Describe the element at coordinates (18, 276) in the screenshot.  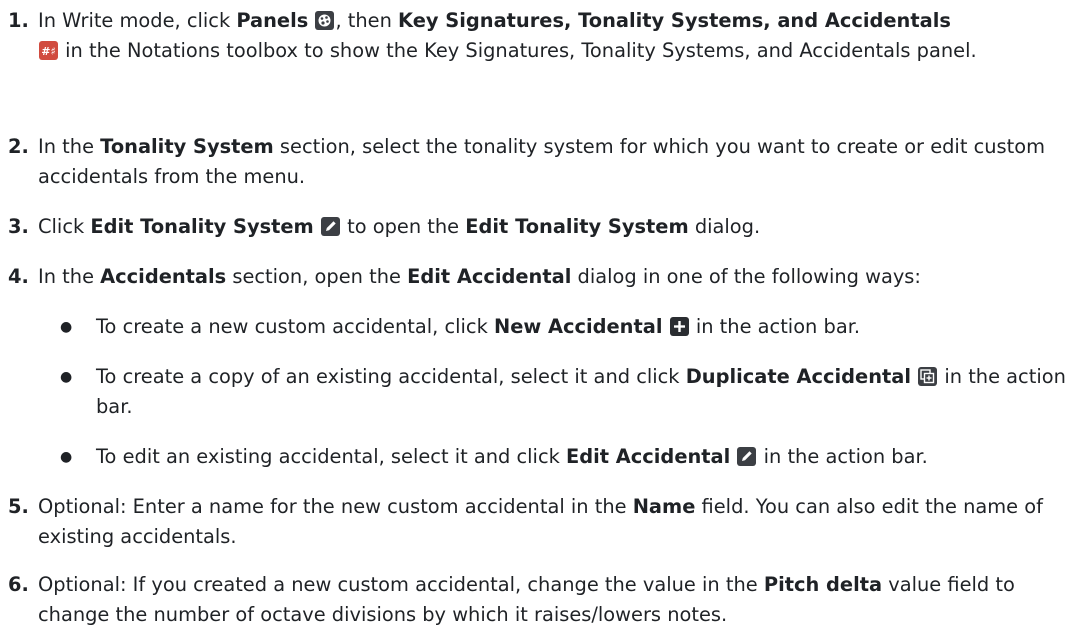
I see `step-number: 4.` at that location.